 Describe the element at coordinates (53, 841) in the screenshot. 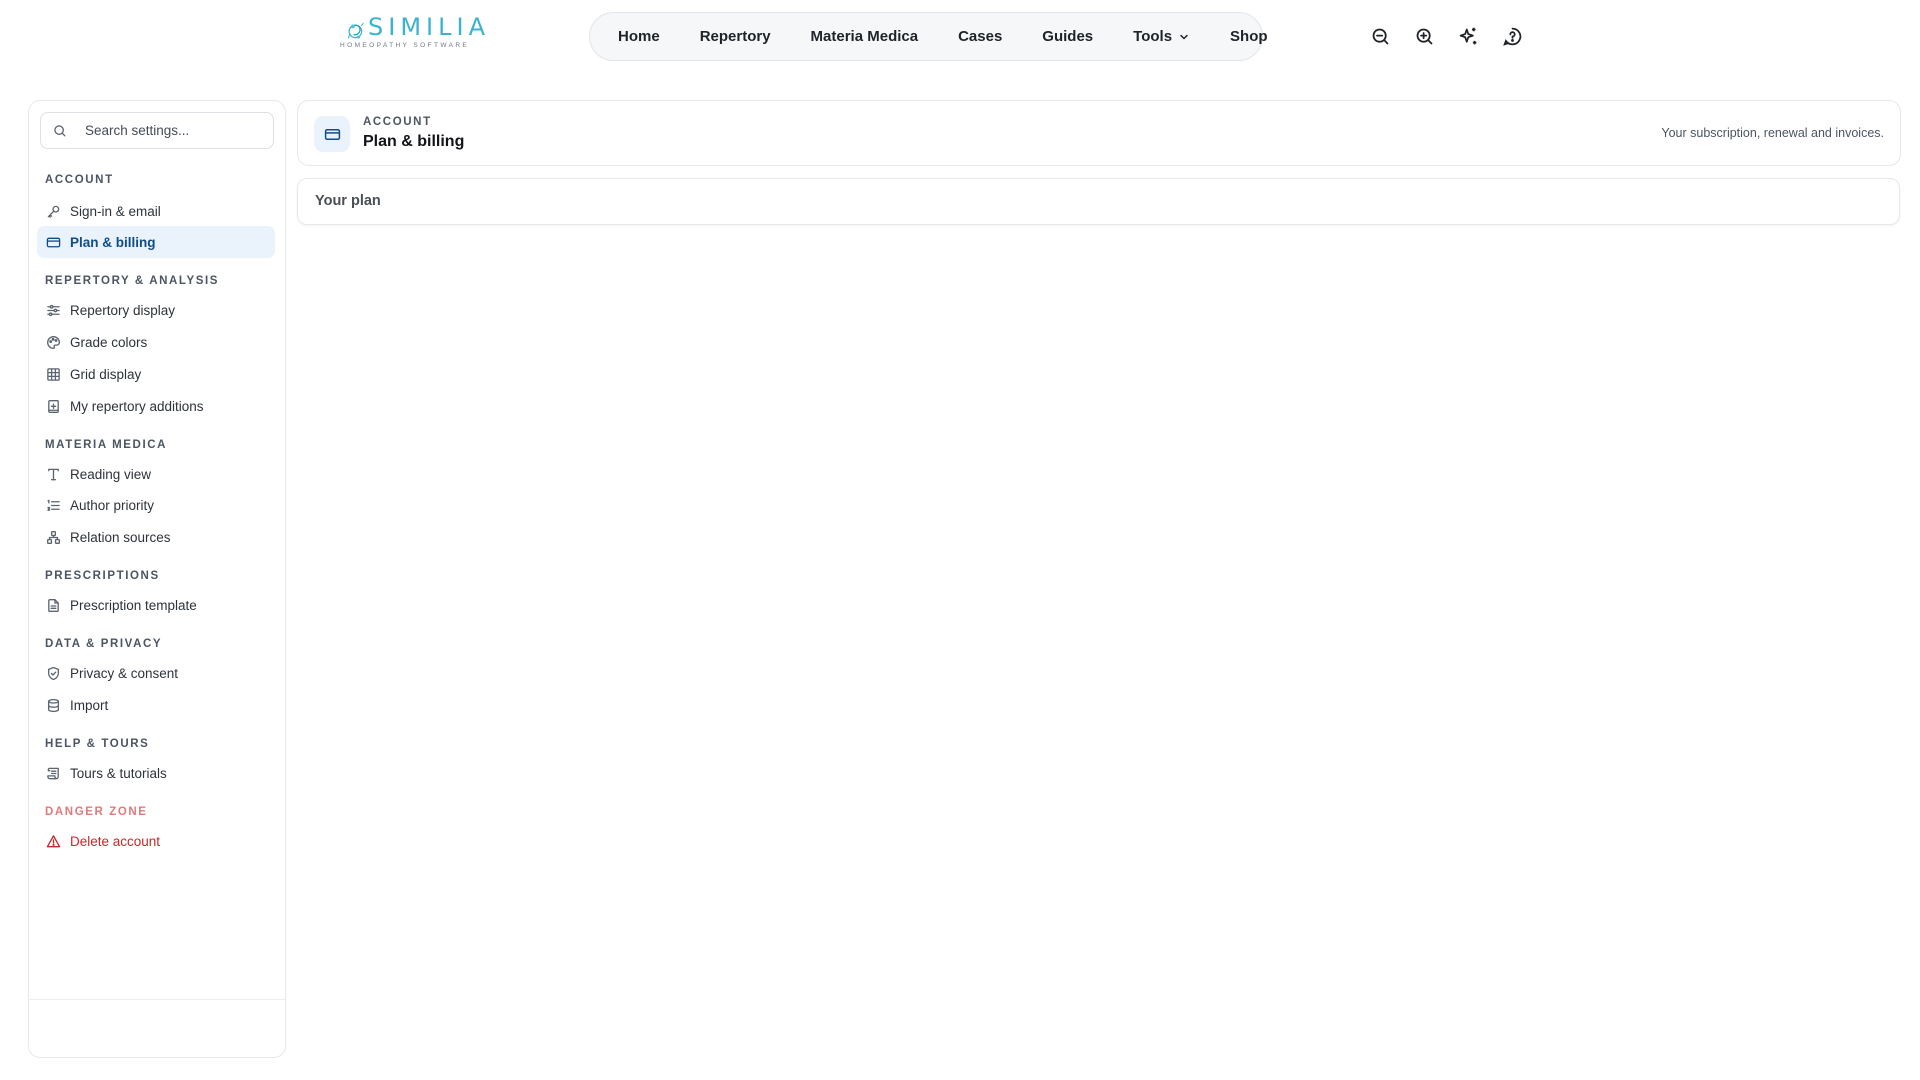

I see `warning-icon` at that location.